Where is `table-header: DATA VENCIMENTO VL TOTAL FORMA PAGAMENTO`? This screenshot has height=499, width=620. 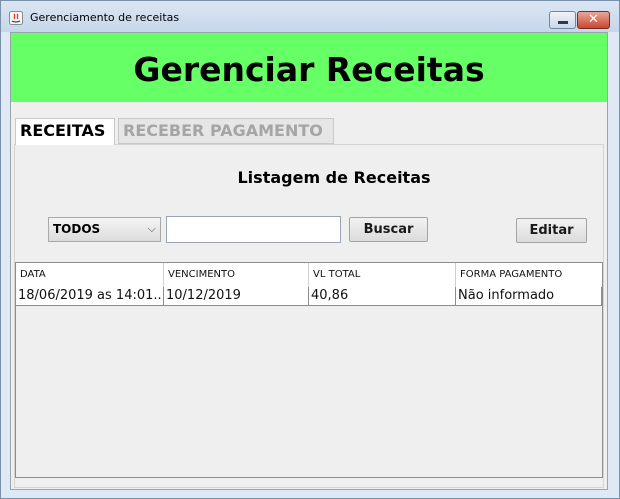 table-header: DATA VENCIMENTO VL TOTAL FORMA PAGAMENTO is located at coordinates (309, 275).